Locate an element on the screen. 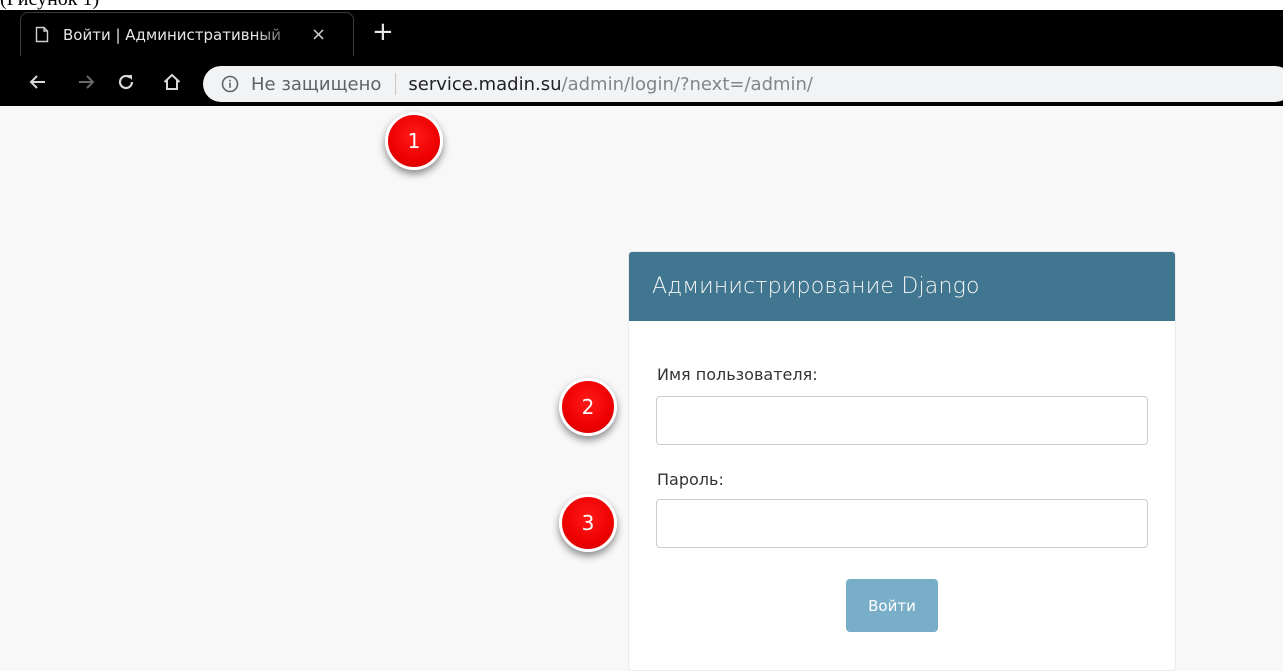 This screenshot has width=1283, height=671. page-title: Администрирование Django is located at coordinates (816, 286).